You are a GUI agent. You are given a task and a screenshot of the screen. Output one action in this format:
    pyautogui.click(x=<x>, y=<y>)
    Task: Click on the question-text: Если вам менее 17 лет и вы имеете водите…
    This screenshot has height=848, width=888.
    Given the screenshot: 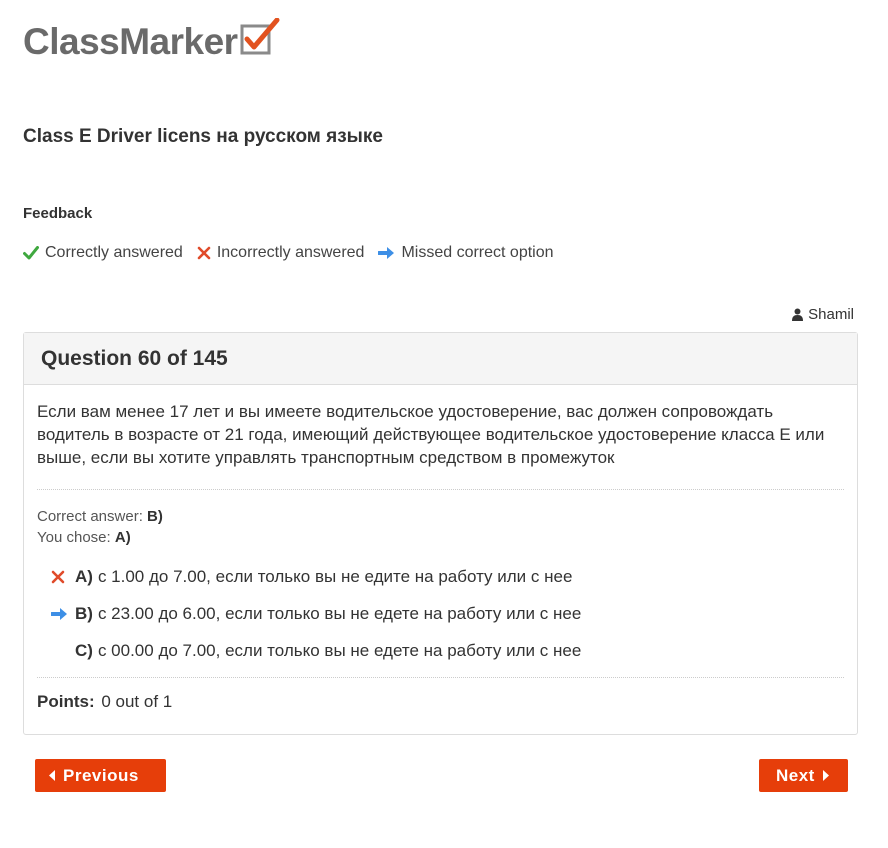 What is the action you would take?
    pyautogui.click(x=431, y=434)
    